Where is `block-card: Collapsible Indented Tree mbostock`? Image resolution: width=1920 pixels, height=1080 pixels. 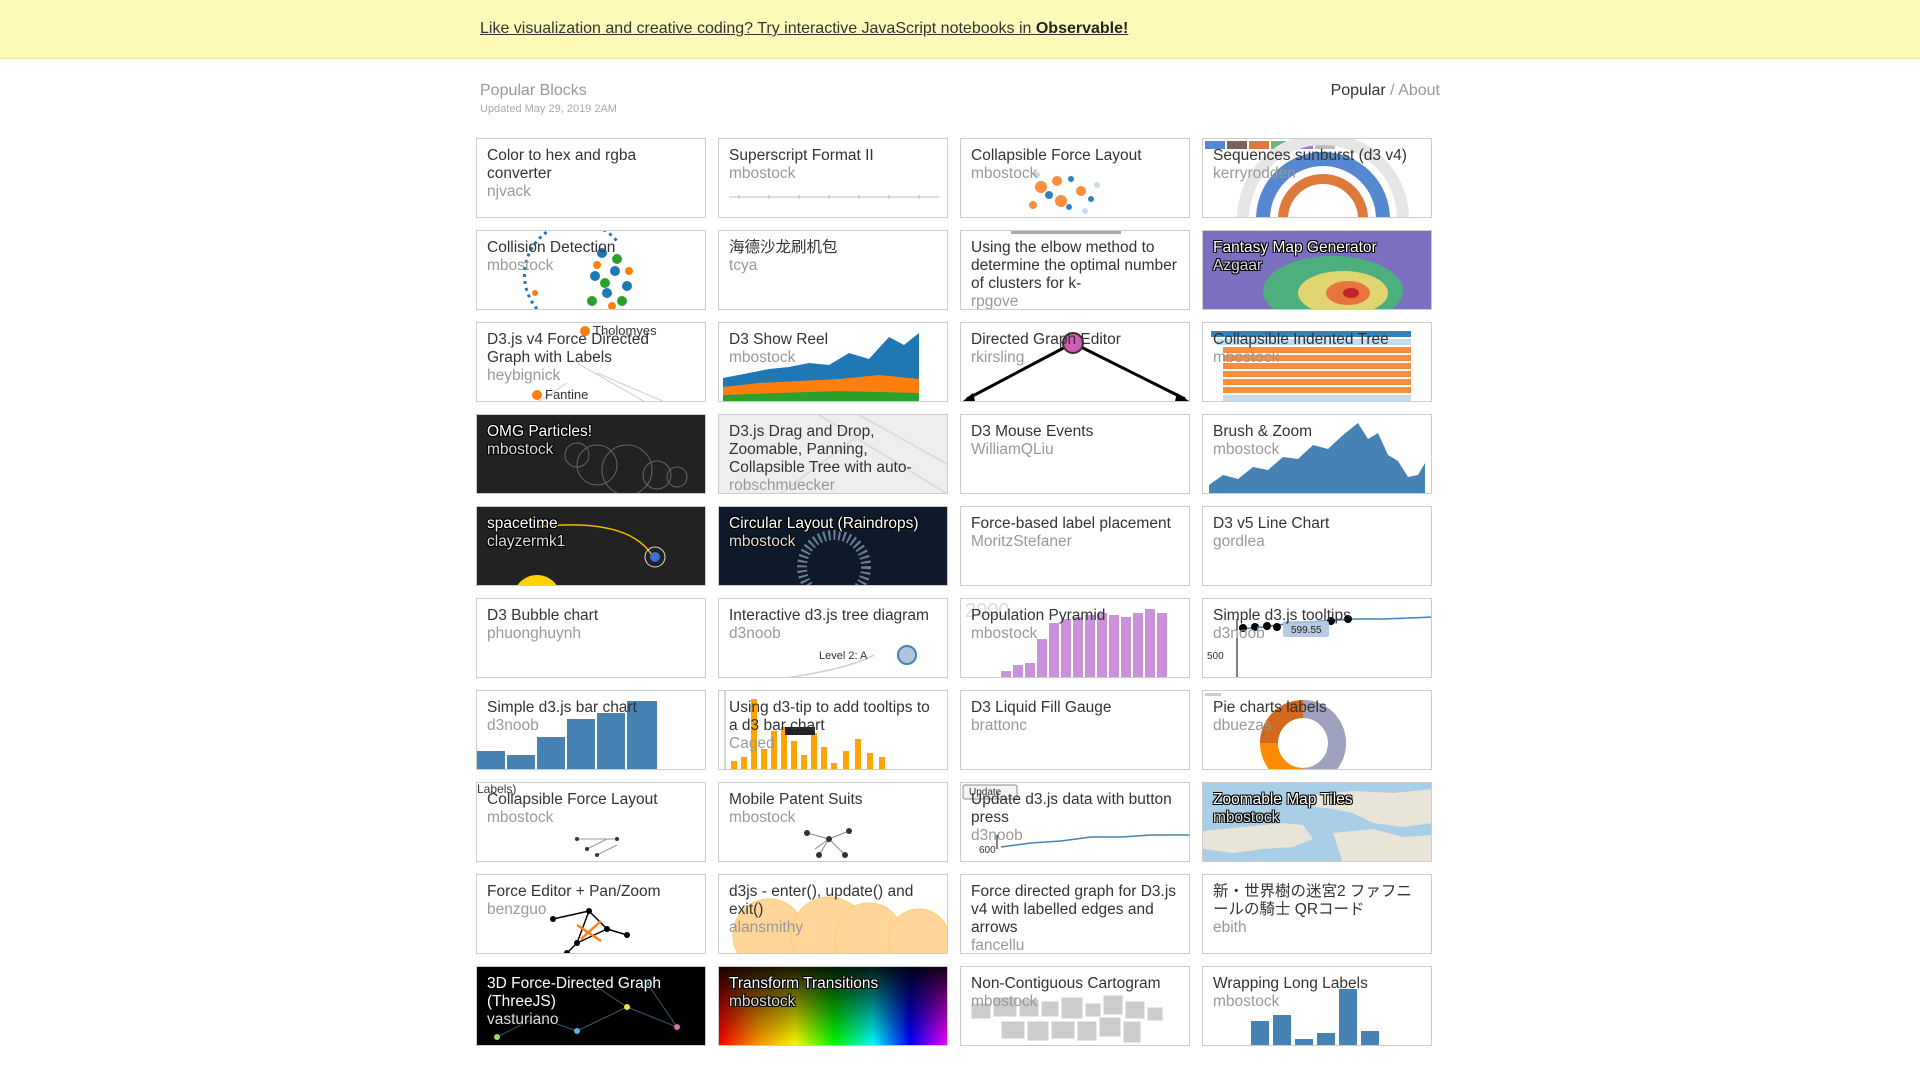
block-card: Collapsible Indented Tree mbostock is located at coordinates (1317, 362).